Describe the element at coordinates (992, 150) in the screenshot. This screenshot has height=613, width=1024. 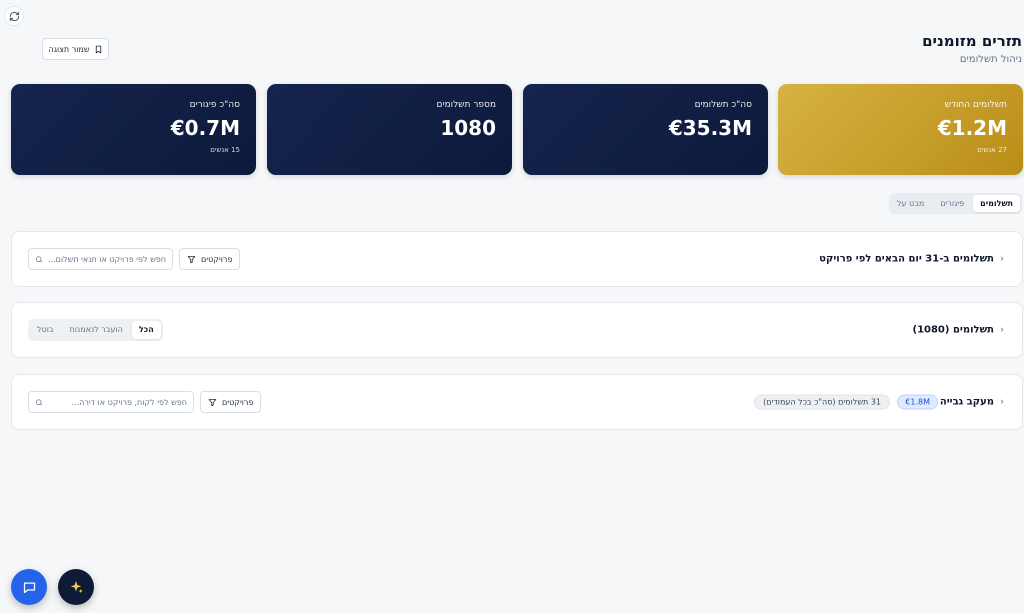
I see `card-subtext: 27 אנשים` at that location.